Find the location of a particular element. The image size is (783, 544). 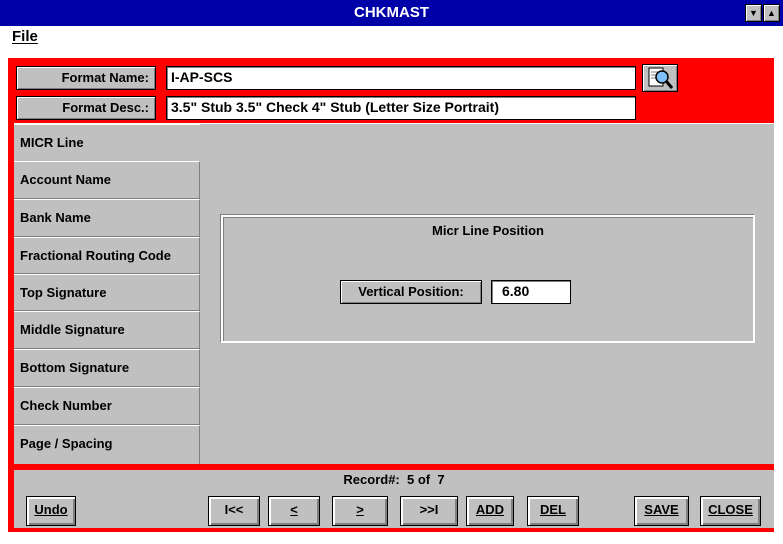

add-label: ADD is located at coordinates (490, 509).